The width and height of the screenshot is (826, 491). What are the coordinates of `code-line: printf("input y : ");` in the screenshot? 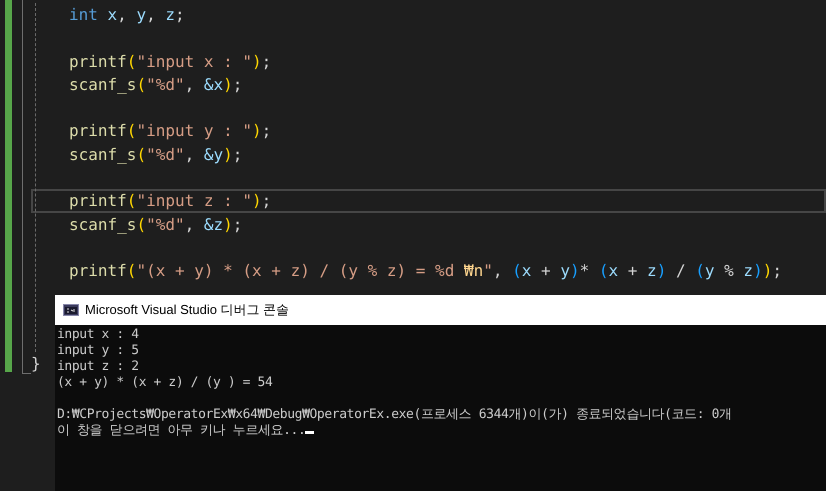 It's located at (170, 131).